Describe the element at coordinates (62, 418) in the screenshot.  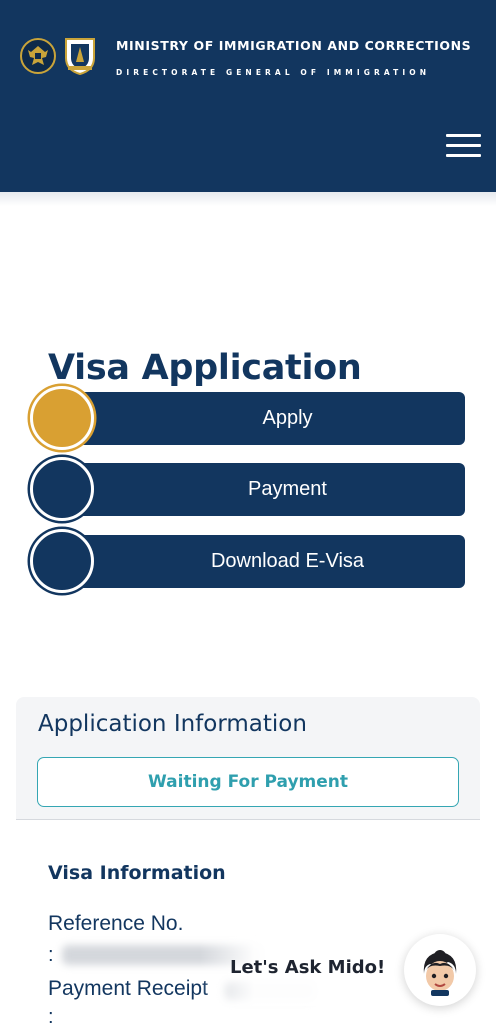
I see `step-indicator-active` at that location.